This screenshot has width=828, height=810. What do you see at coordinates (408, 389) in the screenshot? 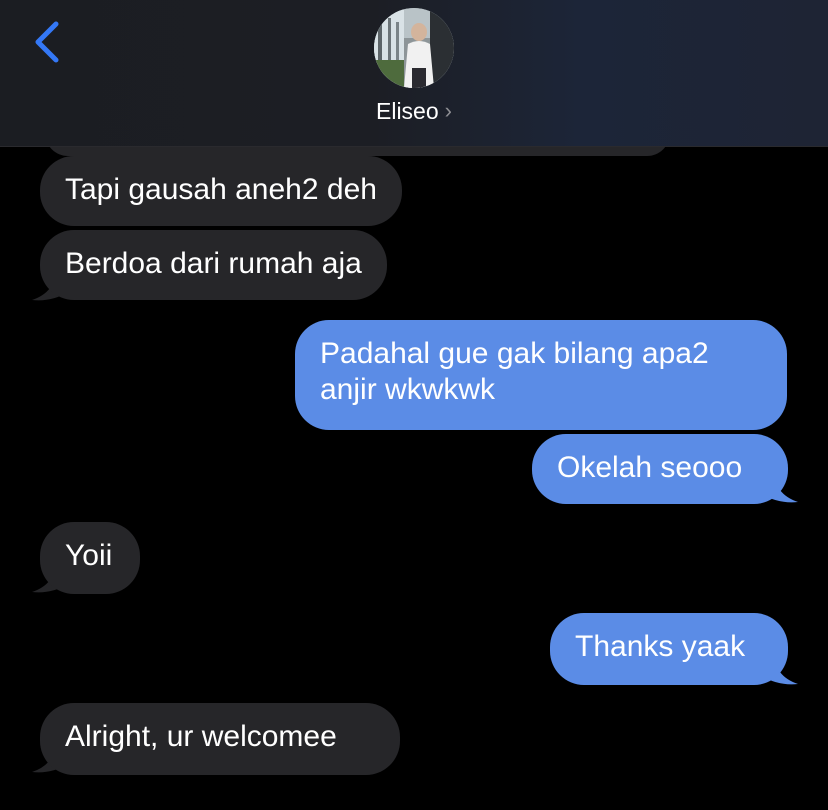
I see `message-text-line-2: anjir wkwkwk` at bounding box center [408, 389].